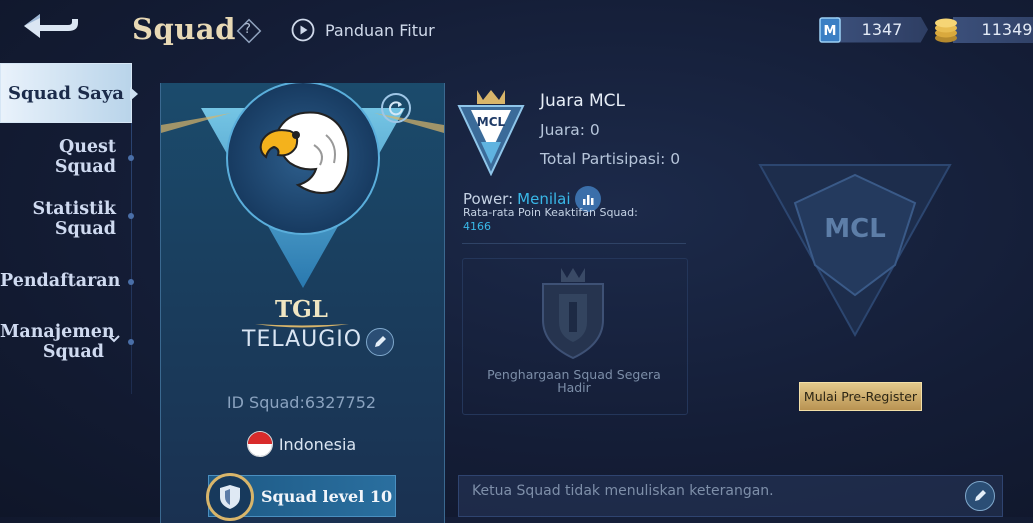 The image size is (1033, 523). Describe the element at coordinates (304, 152) in the screenshot. I see `eagle-logo-icon` at that location.